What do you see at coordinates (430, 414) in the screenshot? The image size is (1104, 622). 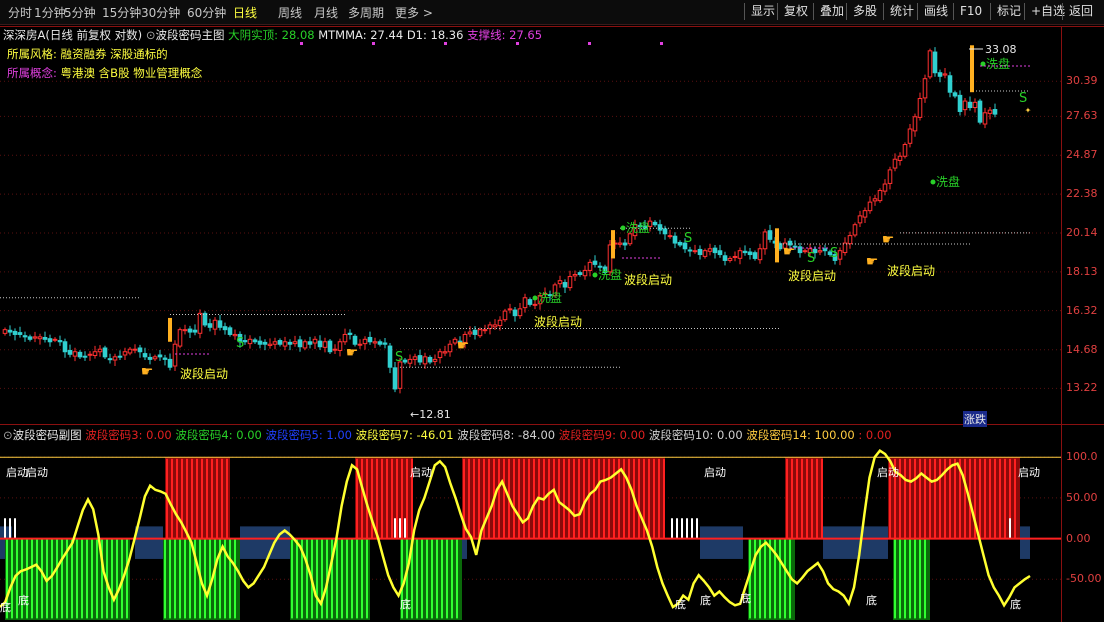 I see `low-label: ←12.81` at bounding box center [430, 414].